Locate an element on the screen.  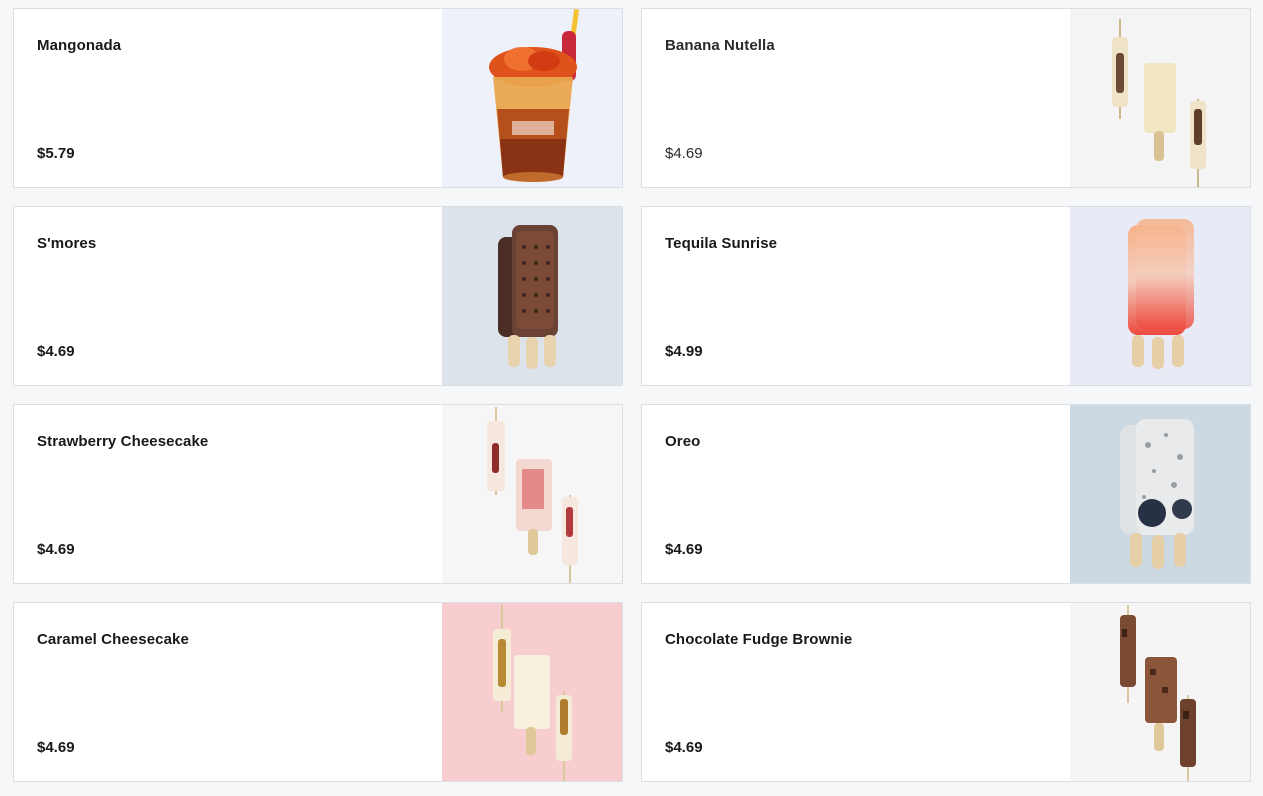
menu-item-card: Tequila Sunrise $4.99 is located at coordinates (946, 296).